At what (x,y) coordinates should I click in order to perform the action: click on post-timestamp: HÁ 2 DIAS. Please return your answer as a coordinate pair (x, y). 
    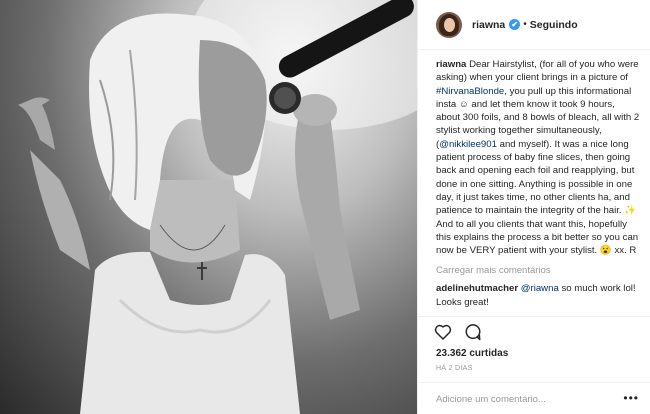
    Looking at the image, I should click on (454, 368).